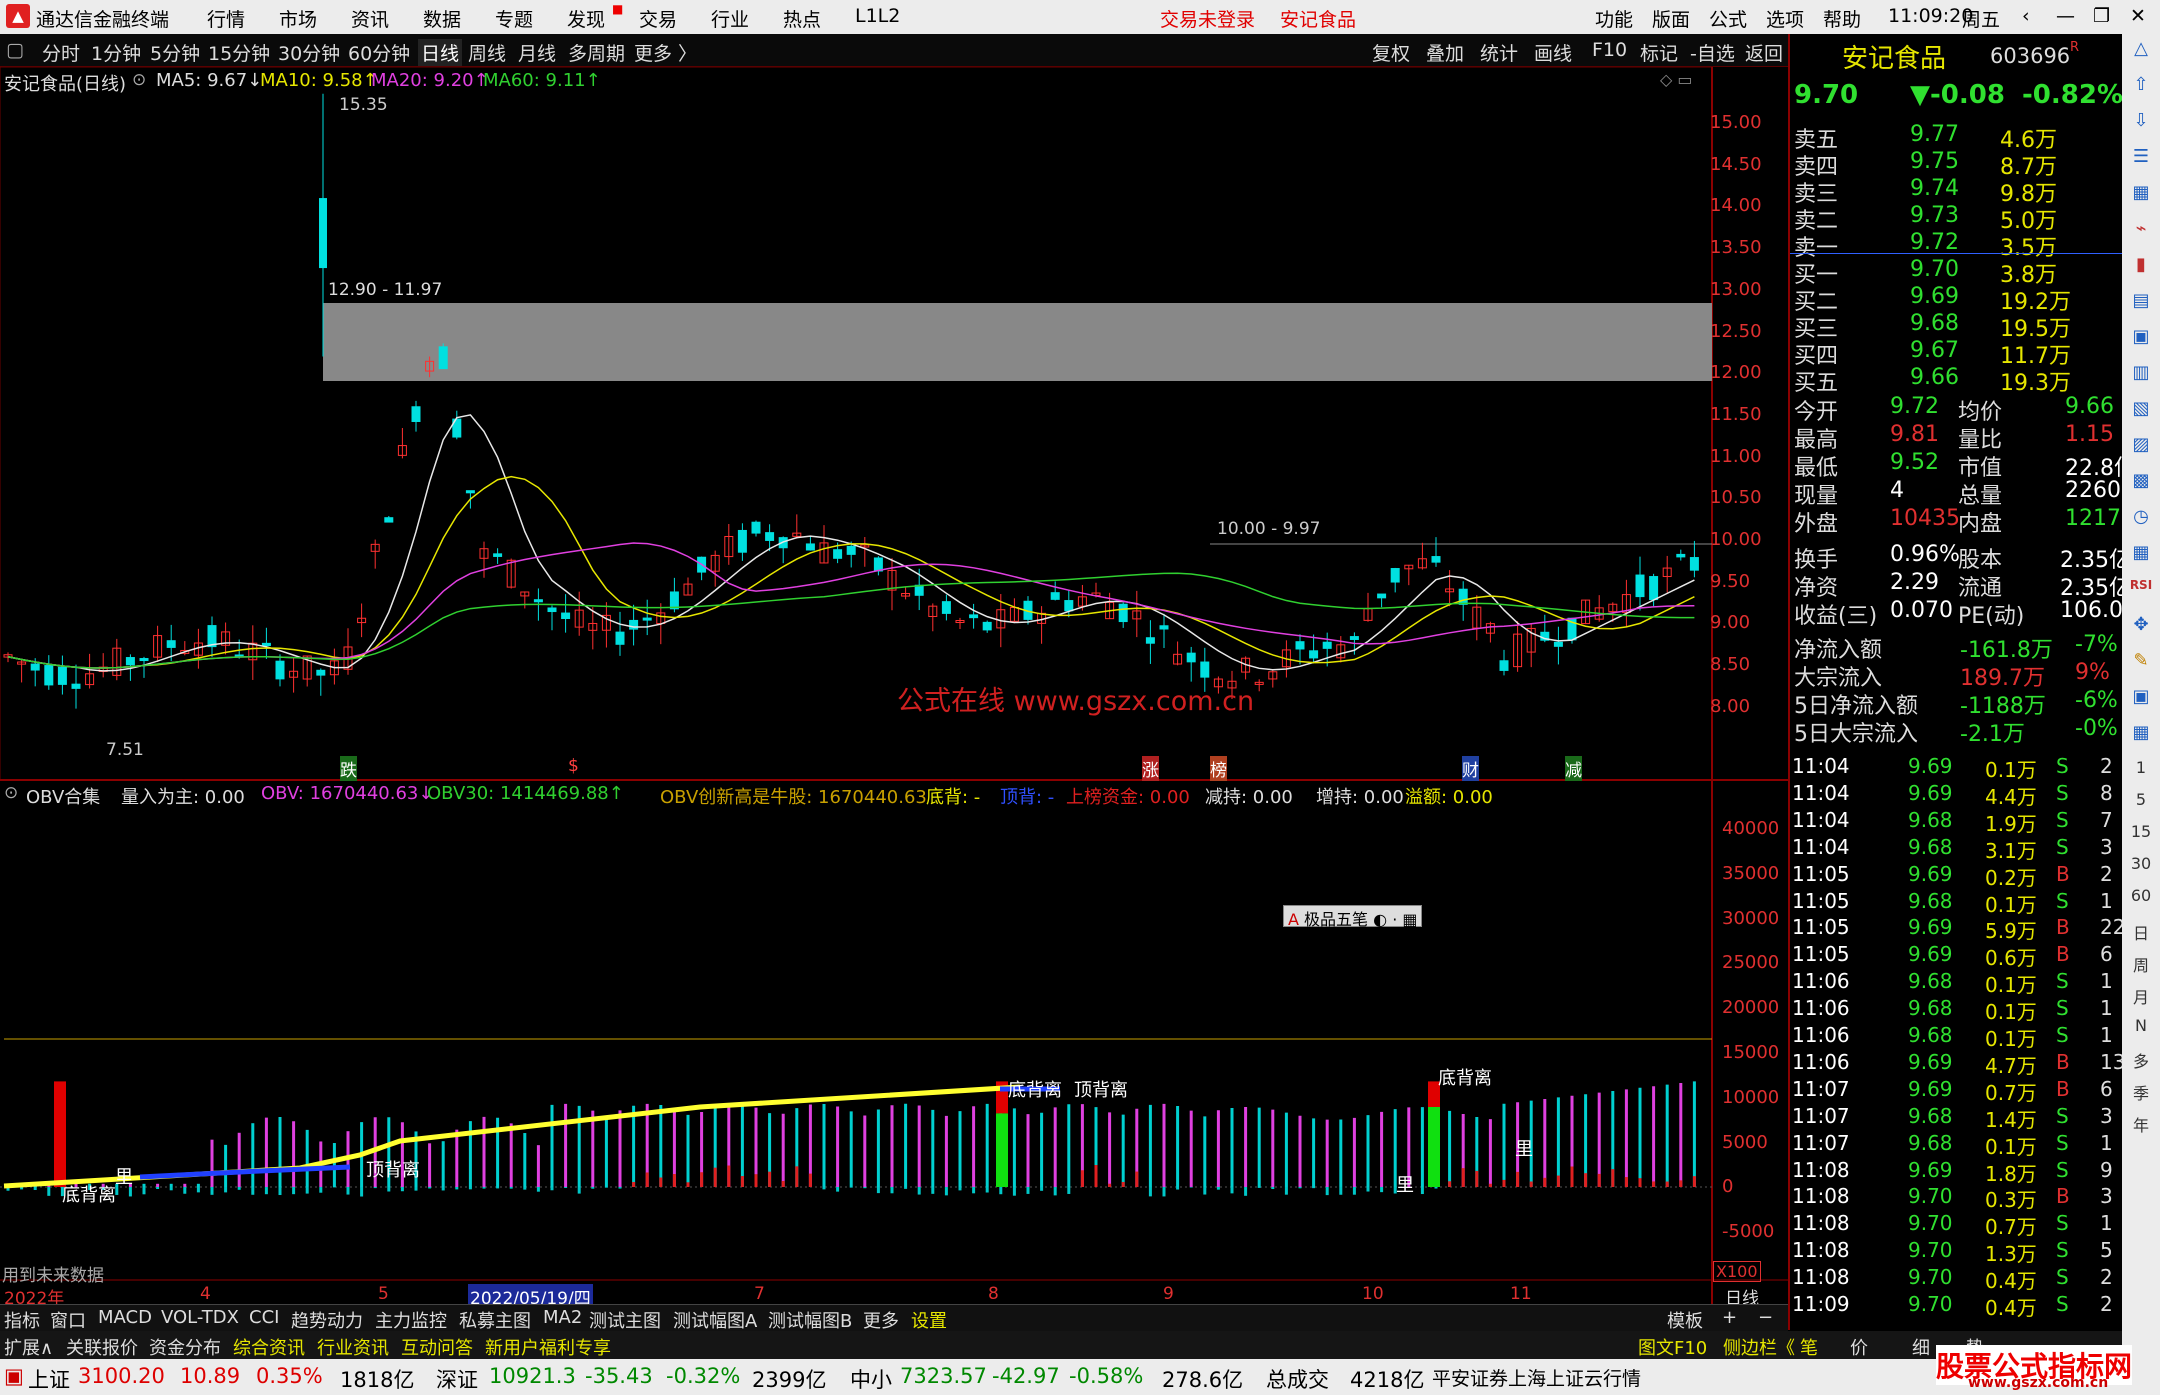 The image size is (2160, 1395). I want to click on line-chart-icon: ⌁, so click(2141, 230).